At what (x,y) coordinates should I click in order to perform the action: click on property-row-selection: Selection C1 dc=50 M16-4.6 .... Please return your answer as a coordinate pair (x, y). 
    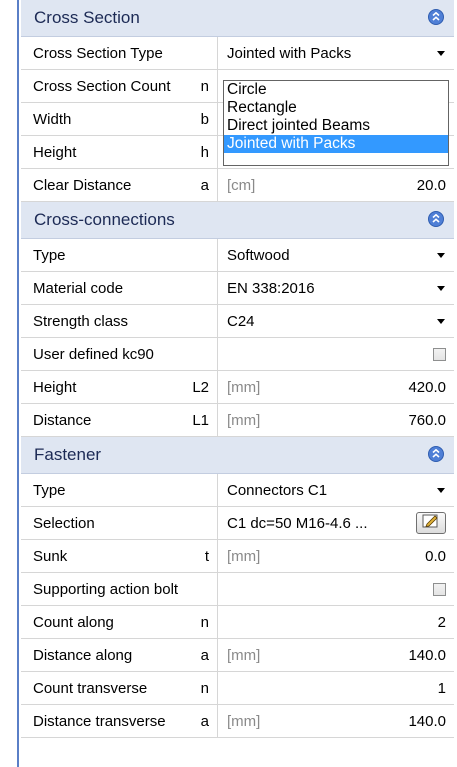
    Looking at the image, I should click on (237, 523).